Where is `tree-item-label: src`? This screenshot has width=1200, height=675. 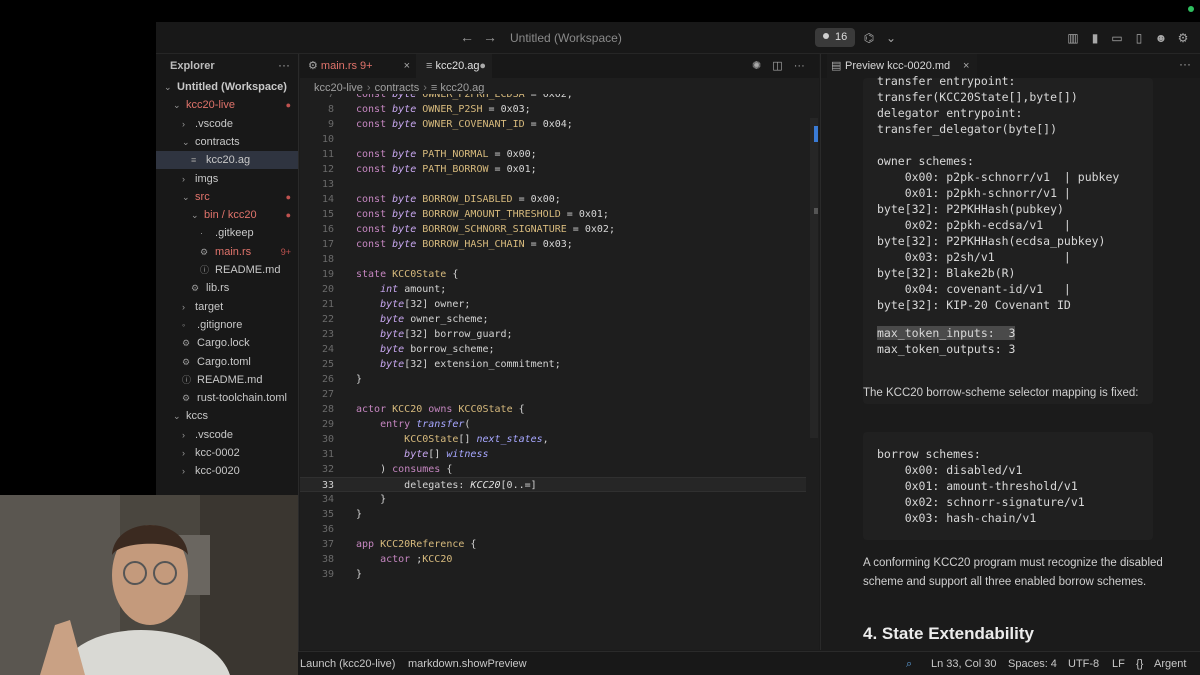 tree-item-label: src is located at coordinates (201, 196).